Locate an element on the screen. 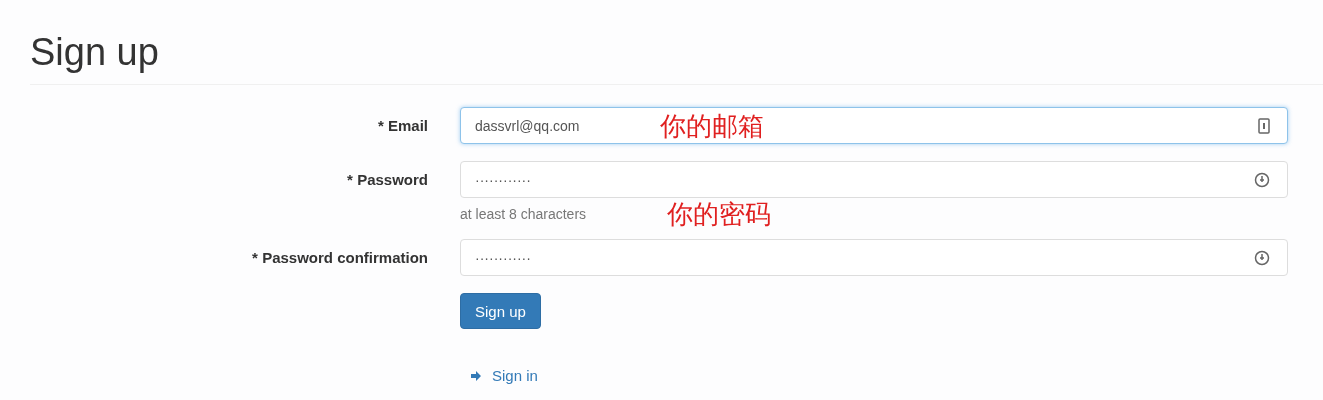 Image resolution: width=1323 pixels, height=400 pixels. sign-up-button: Sign up is located at coordinates (500, 311).